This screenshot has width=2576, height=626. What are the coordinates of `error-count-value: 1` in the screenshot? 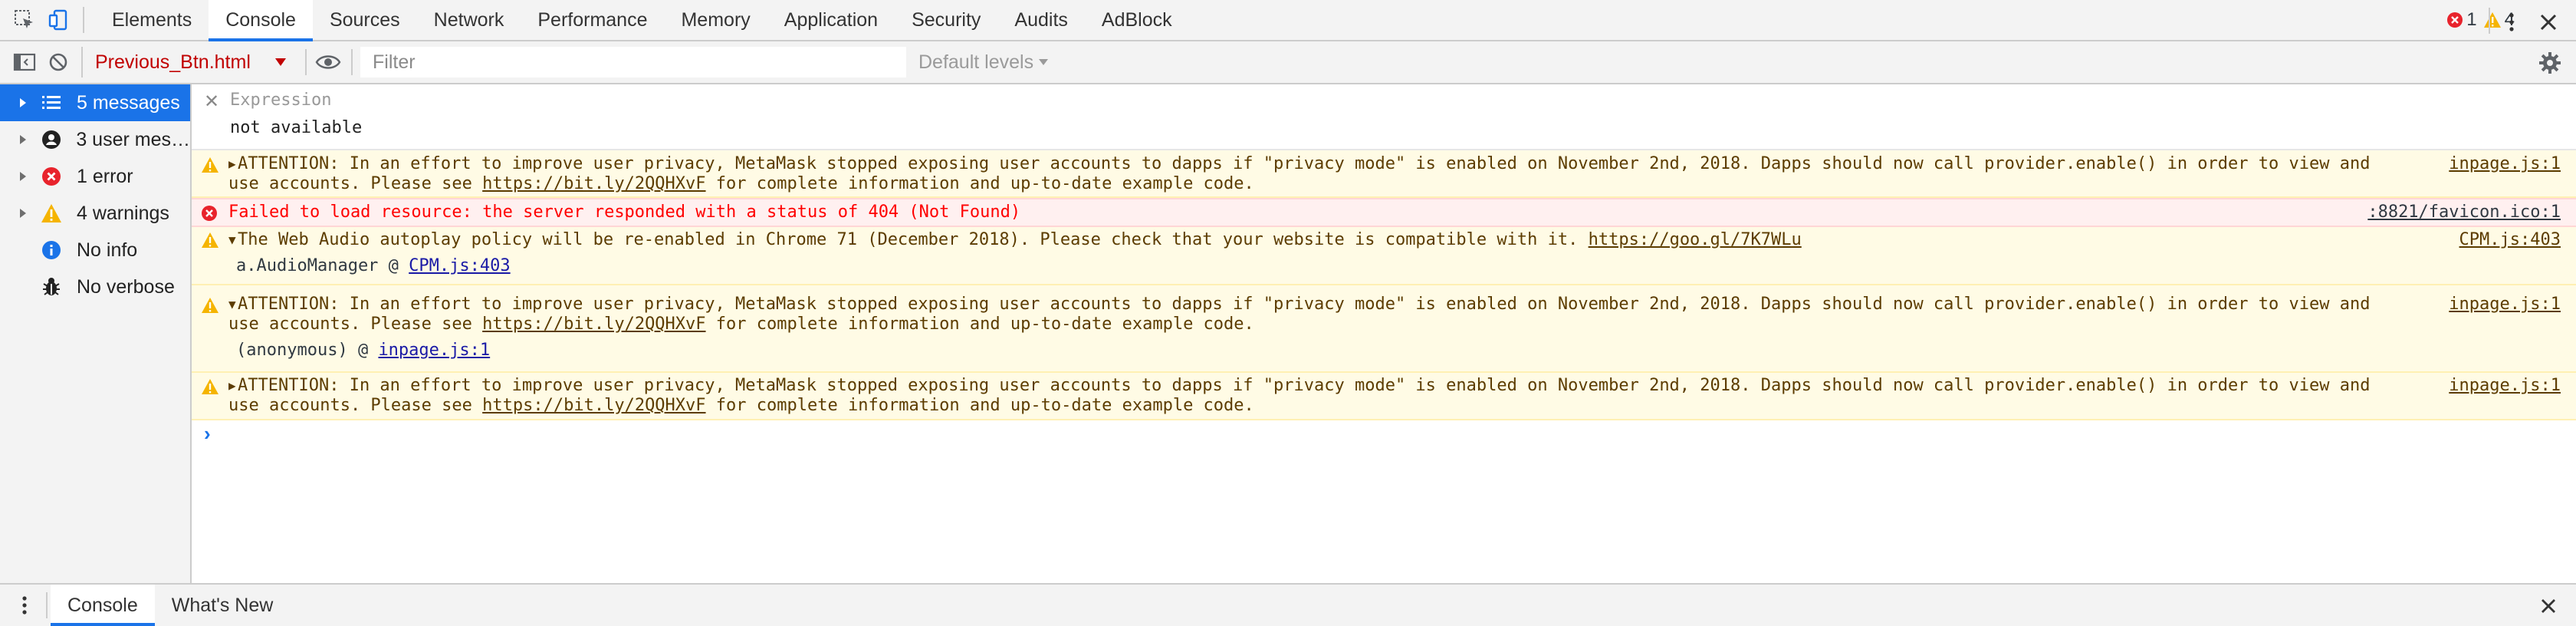 It's located at (2471, 20).